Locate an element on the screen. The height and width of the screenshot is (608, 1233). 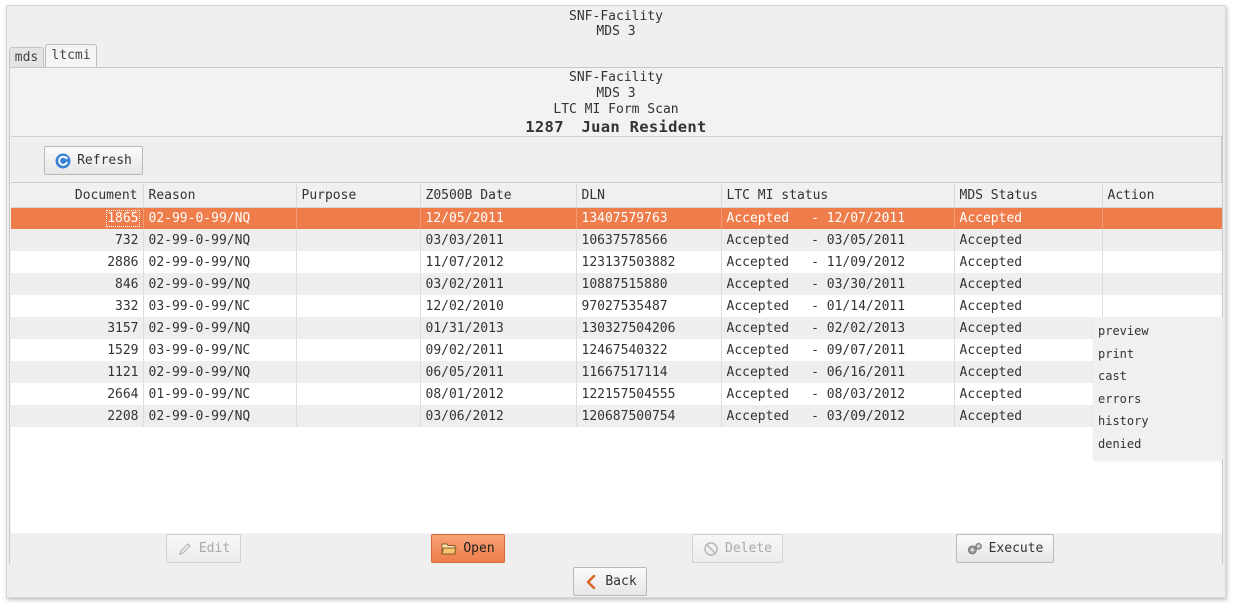
back-button: Back is located at coordinates (610, 581).